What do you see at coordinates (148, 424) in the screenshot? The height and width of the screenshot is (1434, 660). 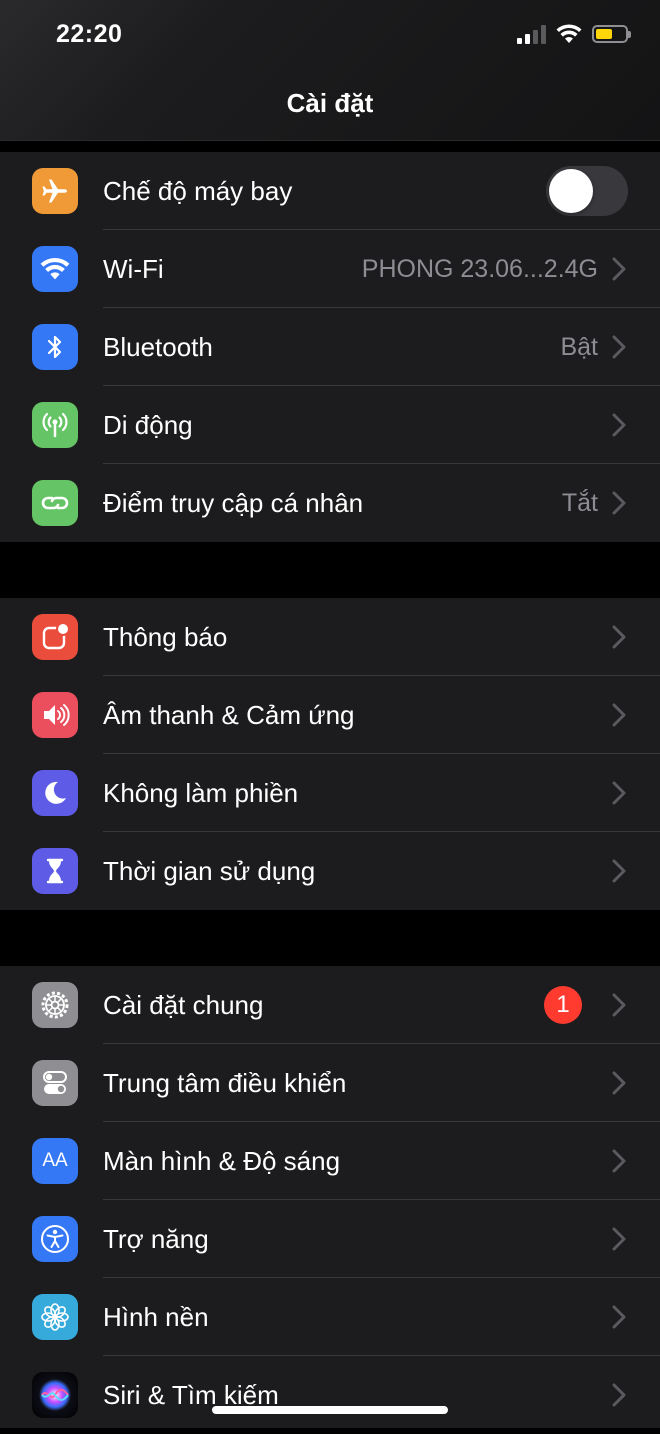 I see `row-label: Di động` at bounding box center [148, 424].